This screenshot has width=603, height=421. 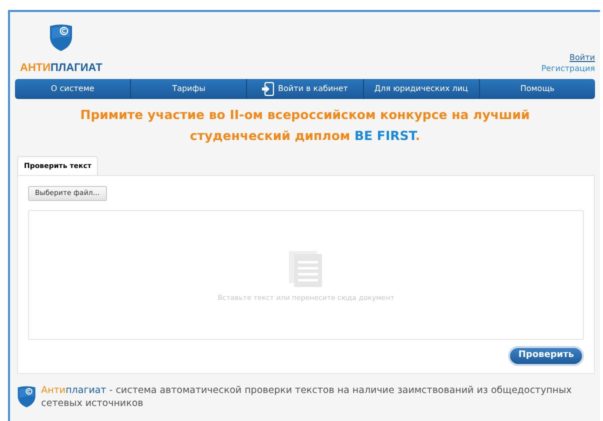 What do you see at coordinates (61, 38) in the screenshot?
I see `shield-logo-icon` at bounding box center [61, 38].